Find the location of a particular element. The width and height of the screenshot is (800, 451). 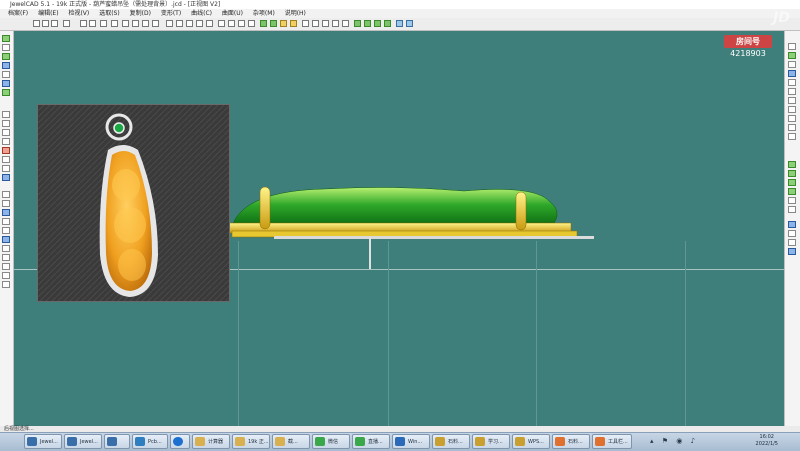

menu-help: 说明(H) is located at coordinates (295, 13).